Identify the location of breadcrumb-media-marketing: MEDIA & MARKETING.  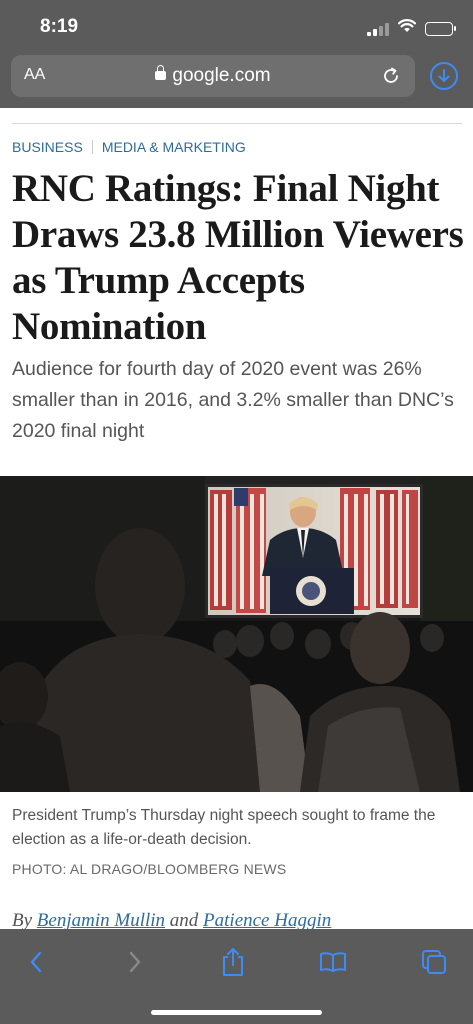
(174, 147).